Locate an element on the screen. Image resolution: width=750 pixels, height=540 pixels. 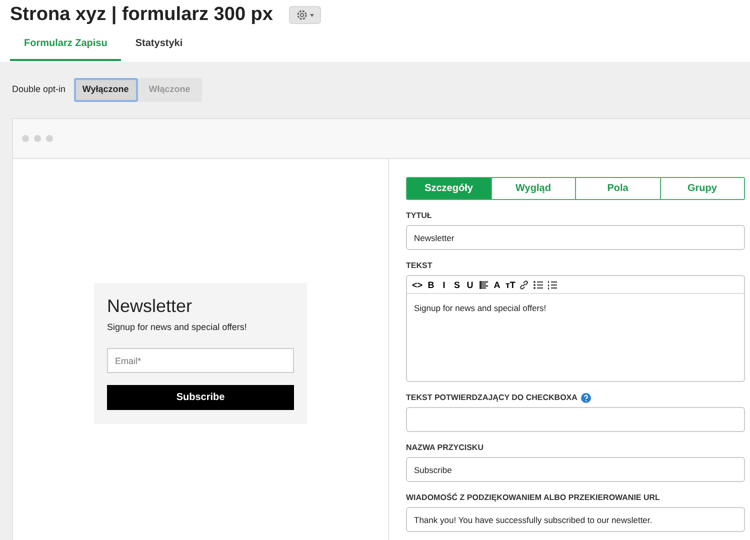
page-title: Strona xyz | formularz 300 px is located at coordinates (141, 15).